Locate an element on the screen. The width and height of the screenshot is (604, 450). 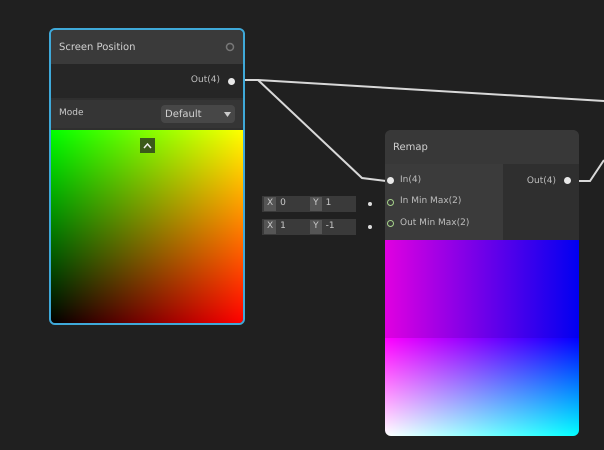
vector-input-field: X 0 Y 1 is located at coordinates (309, 204).